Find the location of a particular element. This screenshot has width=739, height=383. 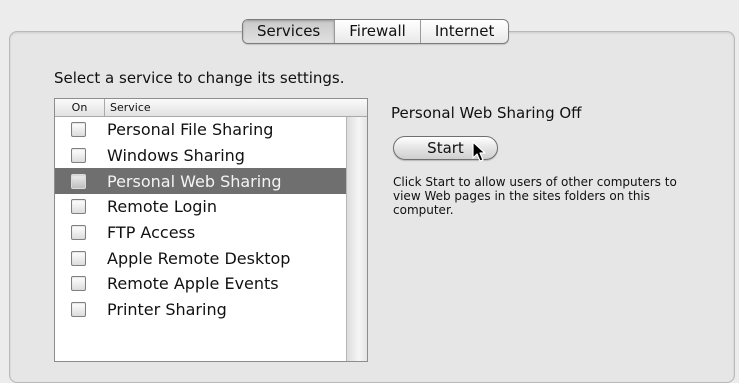

header-service: Service is located at coordinates (128, 107).